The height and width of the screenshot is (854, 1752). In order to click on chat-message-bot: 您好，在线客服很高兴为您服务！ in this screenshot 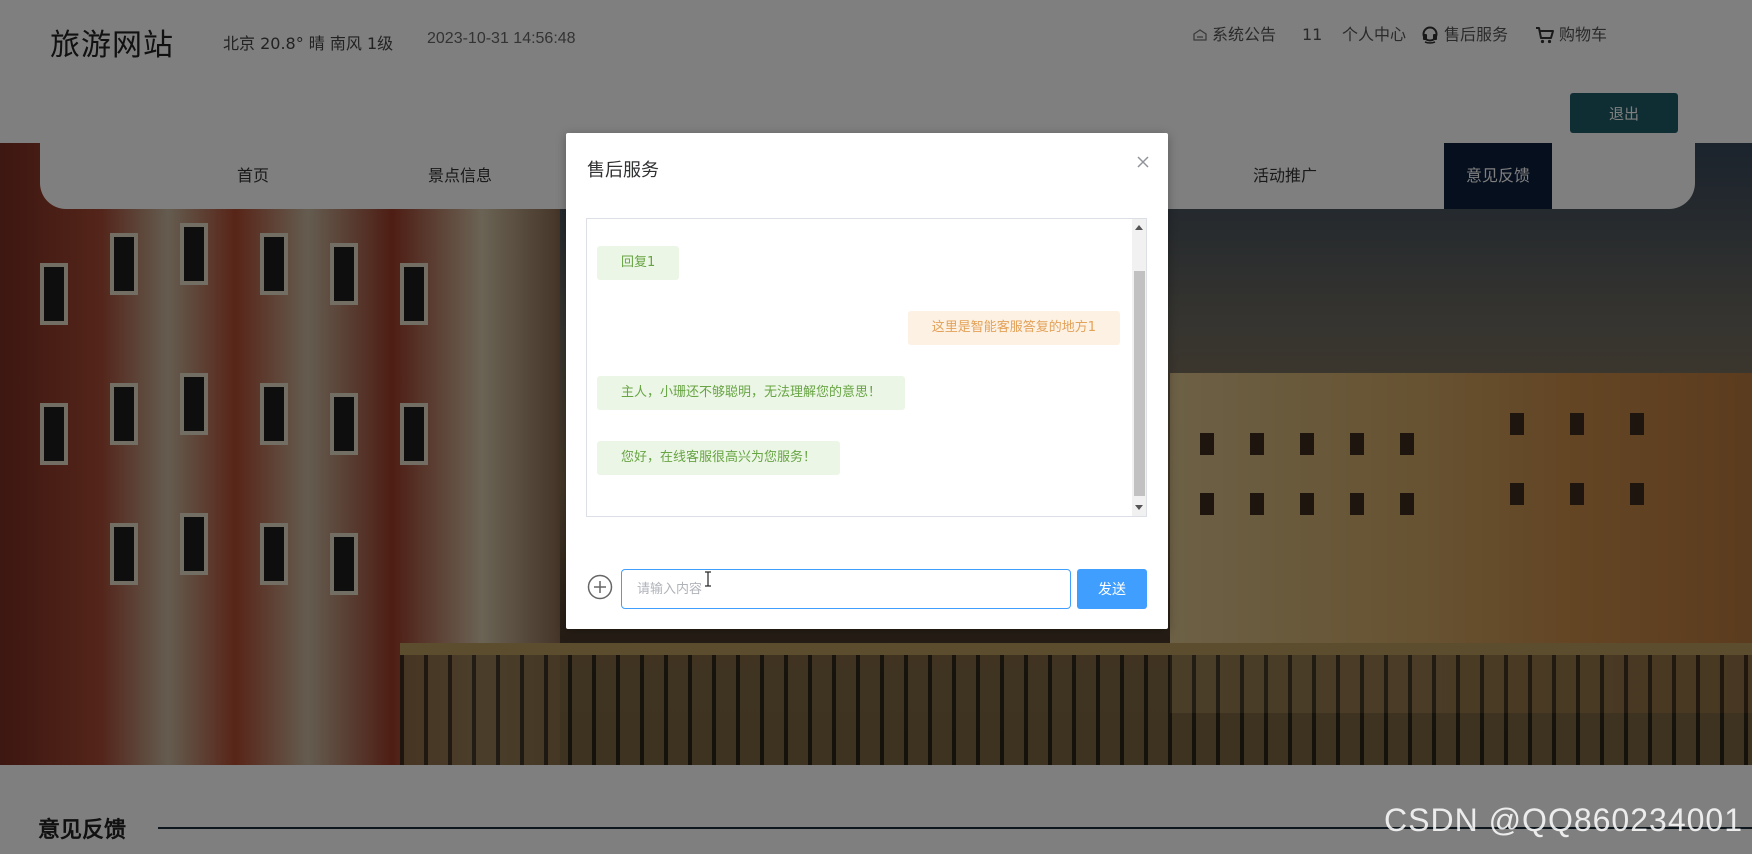, I will do `click(719, 458)`.